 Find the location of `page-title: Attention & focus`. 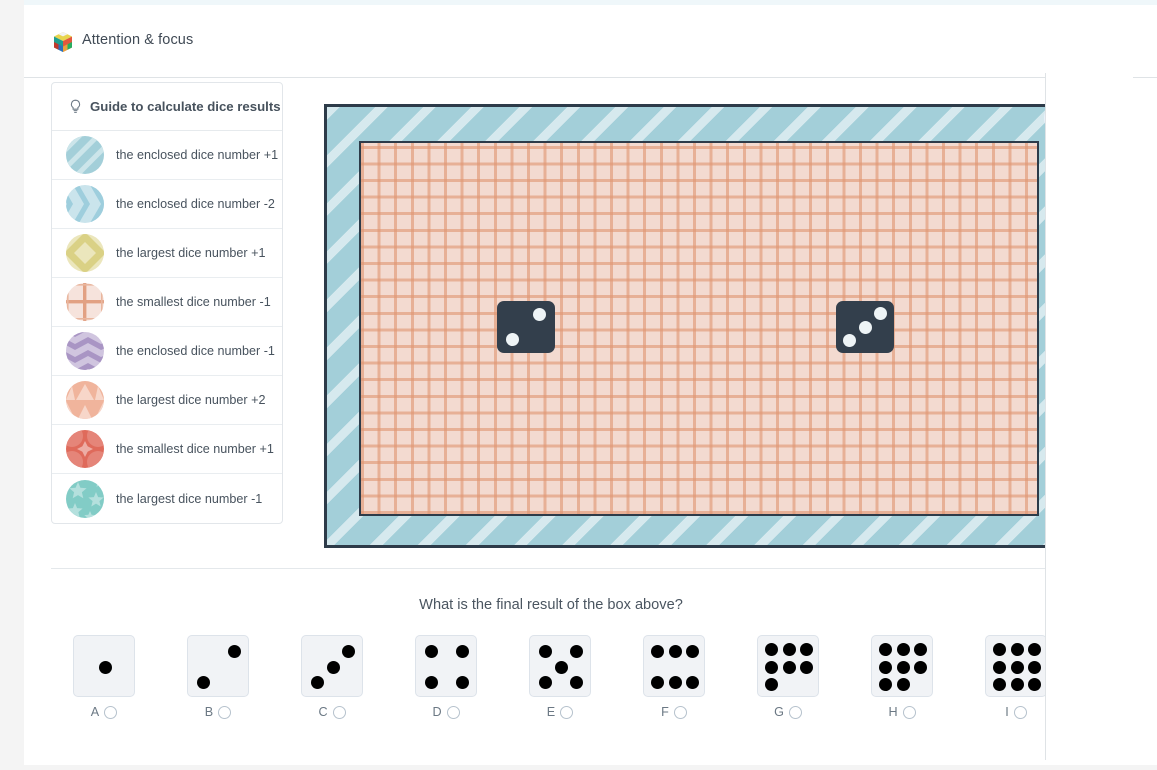

page-title: Attention & focus is located at coordinates (138, 40).